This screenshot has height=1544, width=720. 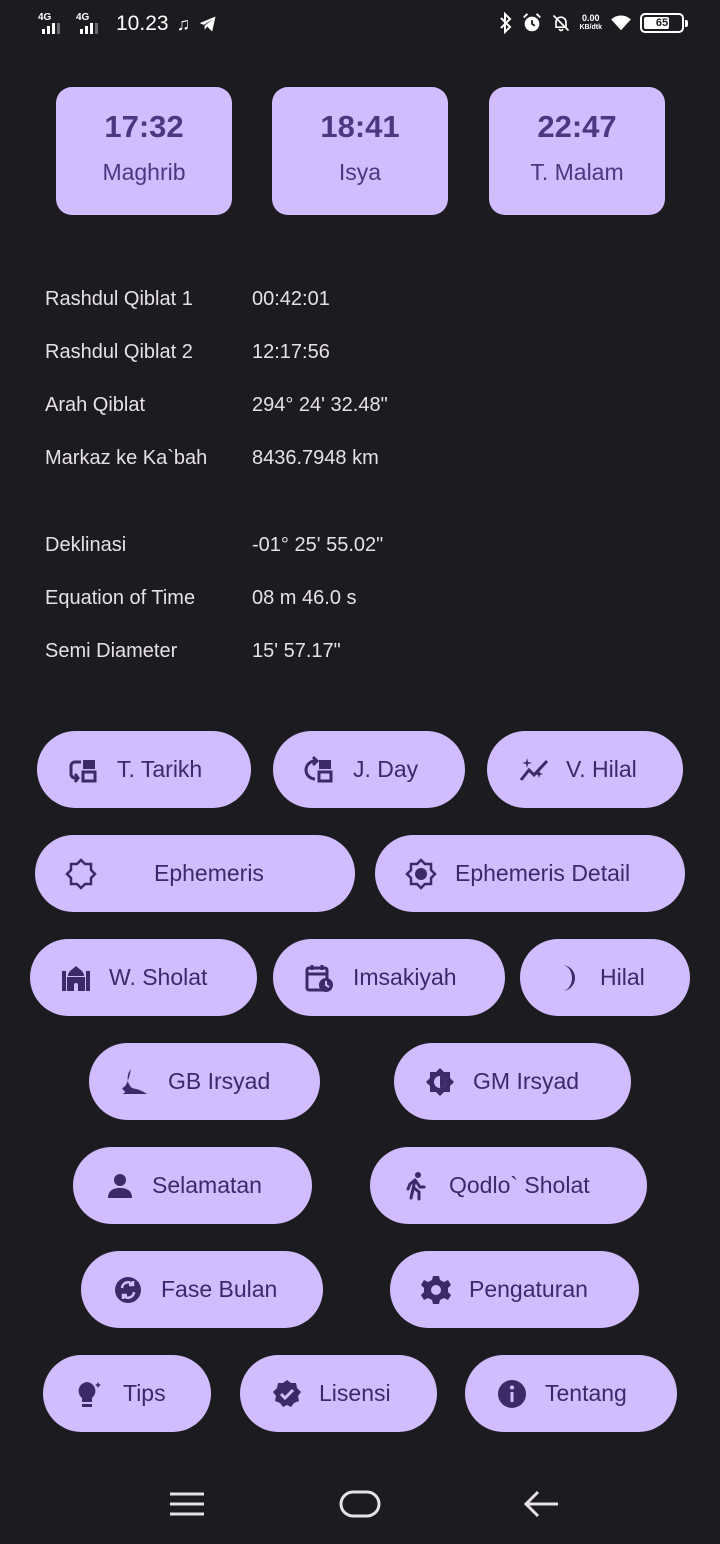 I want to click on prayer-name: T. Malam, so click(x=577, y=172).